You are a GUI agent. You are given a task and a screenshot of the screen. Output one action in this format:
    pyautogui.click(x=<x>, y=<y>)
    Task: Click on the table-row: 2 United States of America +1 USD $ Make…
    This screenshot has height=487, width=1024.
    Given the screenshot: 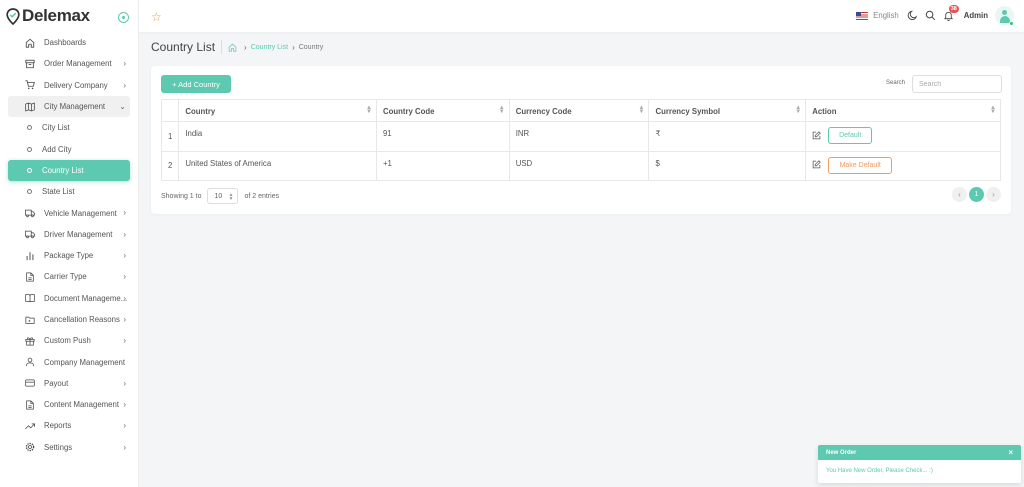 What is the action you would take?
    pyautogui.click(x=580, y=165)
    